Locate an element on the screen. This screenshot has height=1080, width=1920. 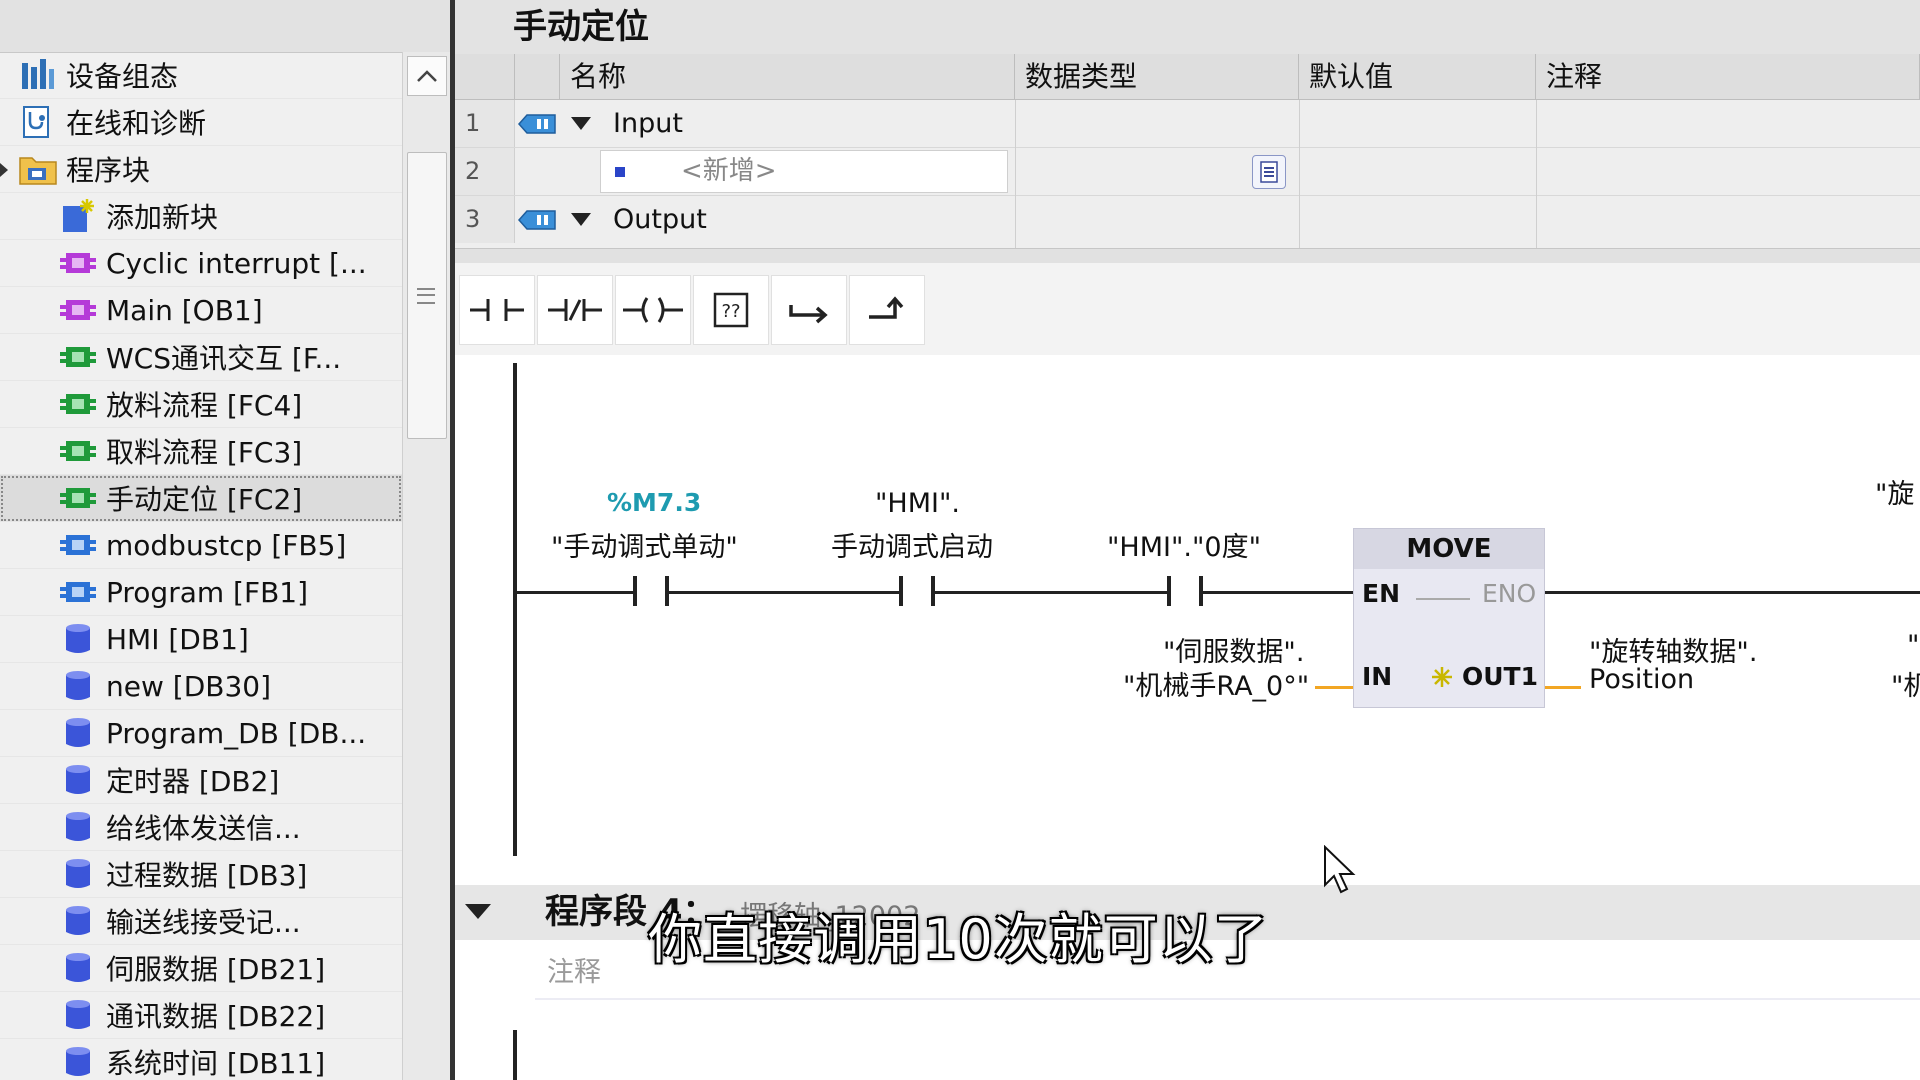
tree-item: 伺服数据 [DB21] is located at coordinates (201, 968).